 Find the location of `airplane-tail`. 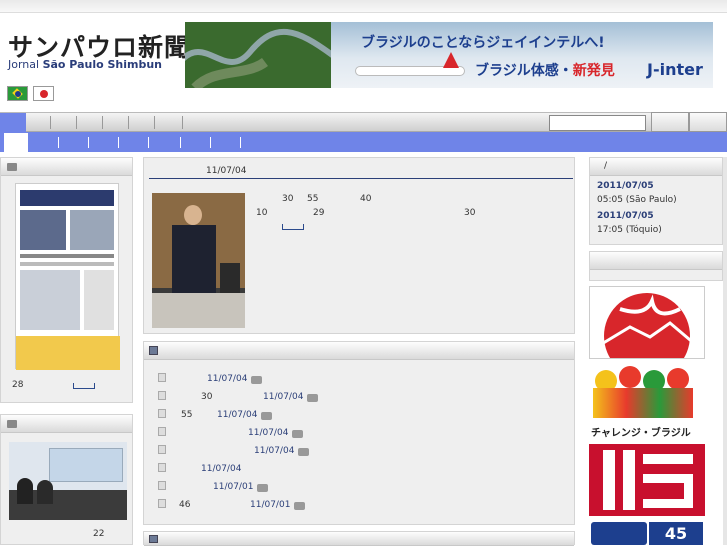

airplane-tail is located at coordinates (451, 60).